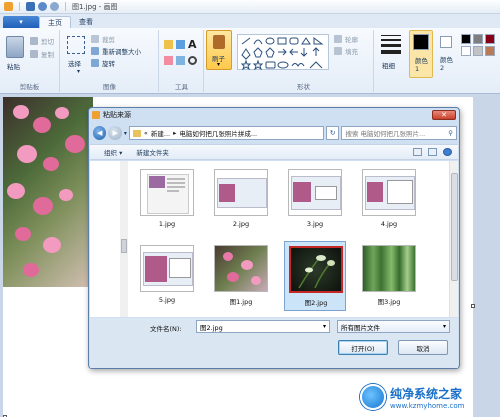  Describe the element at coordinates (478, 51) in the screenshot. I see `palette-swatch-lightgray` at that location.